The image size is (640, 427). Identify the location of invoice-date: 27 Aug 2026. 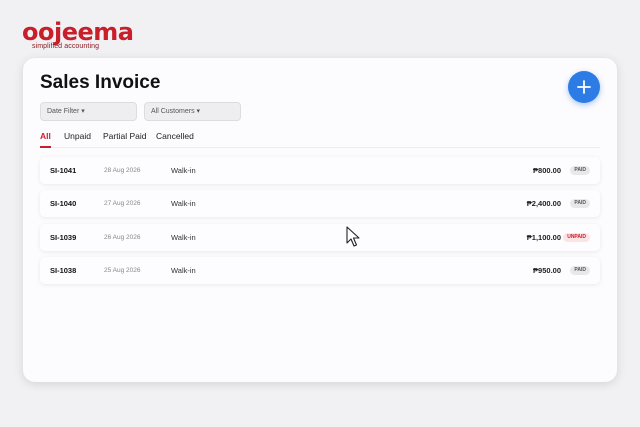
(122, 203).